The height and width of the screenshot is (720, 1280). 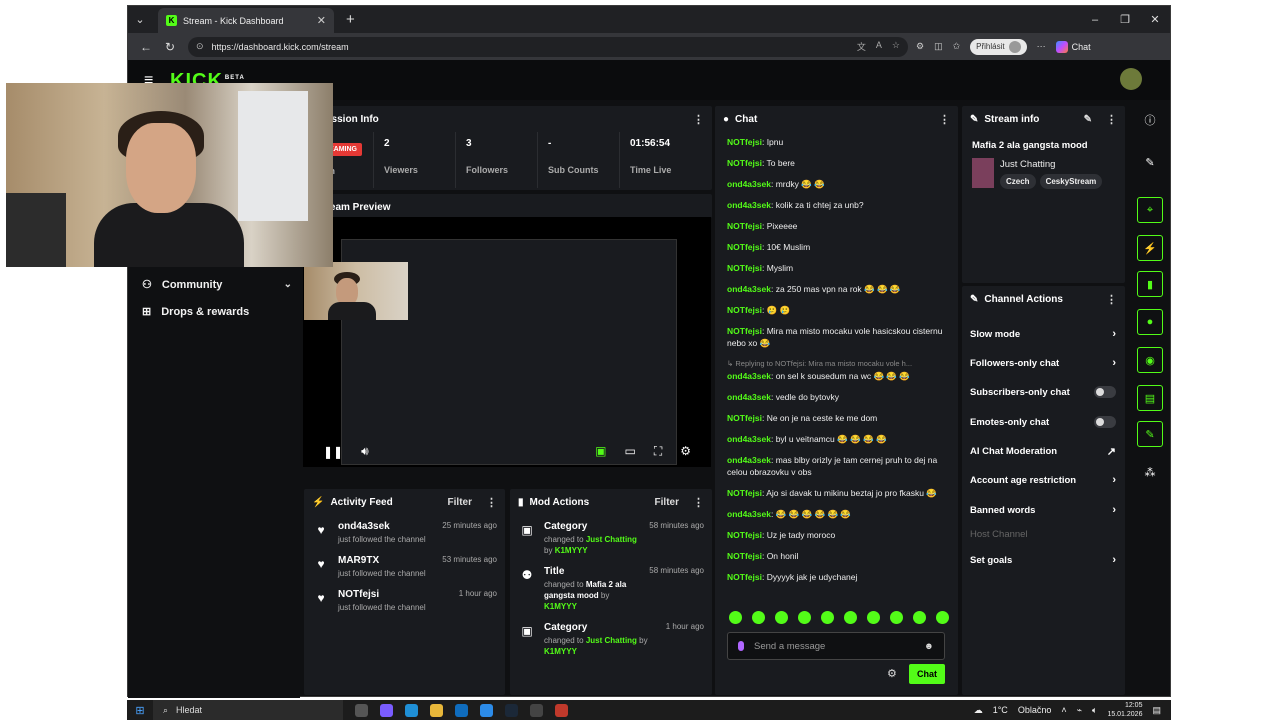 I want to click on broadcast-widget-icon: ◉, so click(x=1150, y=360).